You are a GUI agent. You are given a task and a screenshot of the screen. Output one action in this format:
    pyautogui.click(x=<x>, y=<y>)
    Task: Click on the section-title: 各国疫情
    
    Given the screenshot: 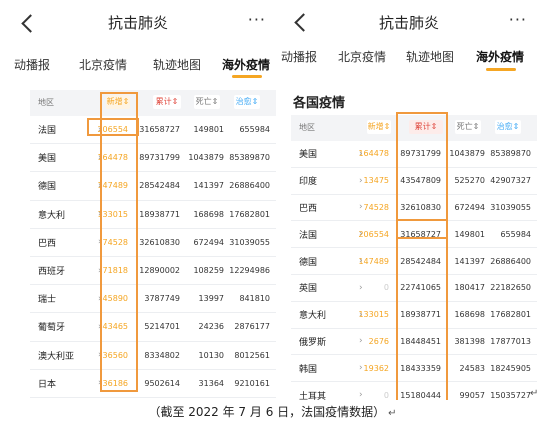 What is the action you would take?
    pyautogui.click(x=319, y=103)
    